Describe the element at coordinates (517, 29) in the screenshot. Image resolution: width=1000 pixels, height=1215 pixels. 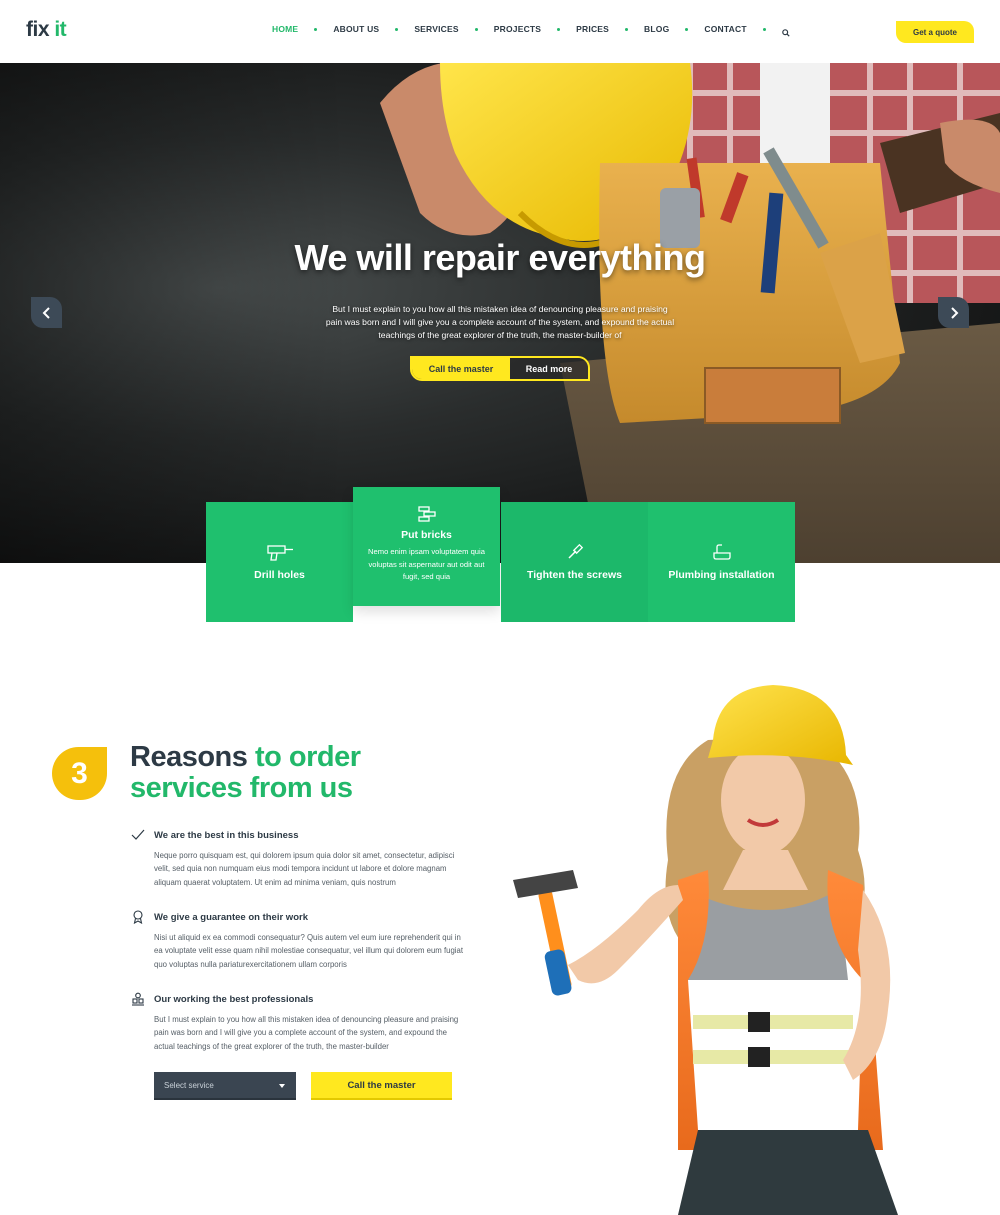
I see `nav-projects: PROJECTS` at that location.